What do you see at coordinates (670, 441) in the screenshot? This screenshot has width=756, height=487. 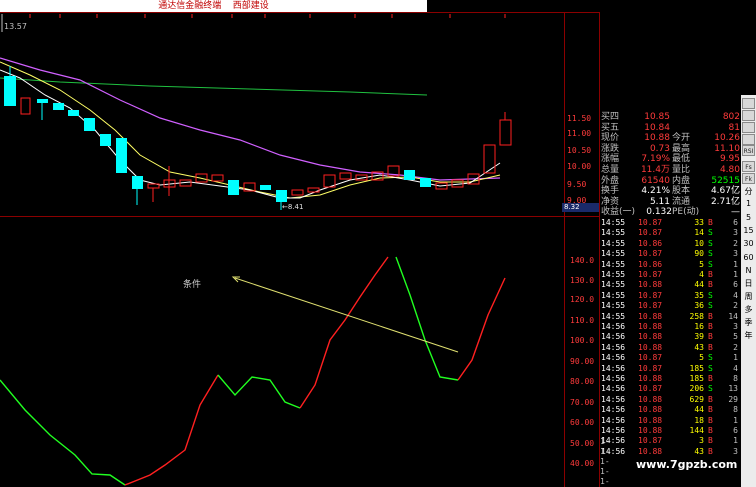 I see `table-row: 14:56 10.87 3 B 1` at bounding box center [670, 441].